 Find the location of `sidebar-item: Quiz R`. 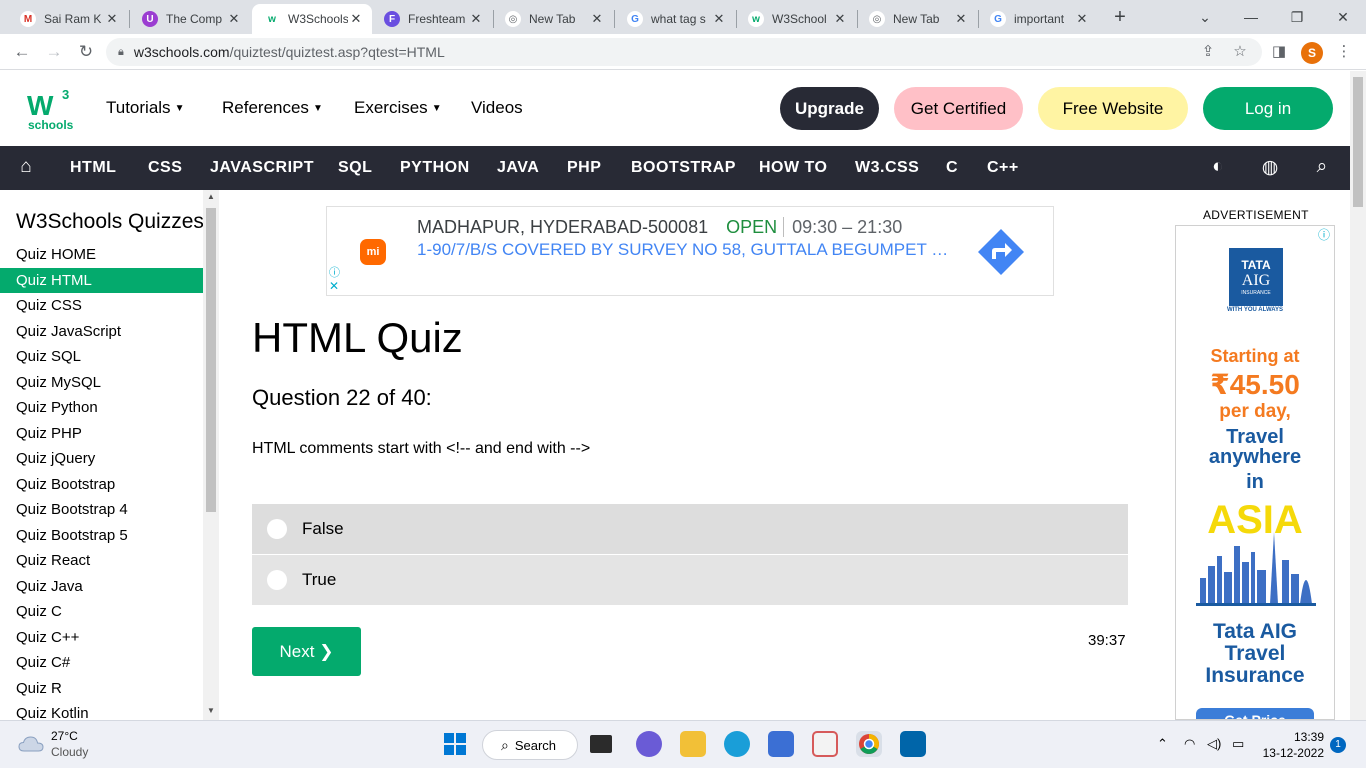

sidebar-item: Quiz R is located at coordinates (101, 688).